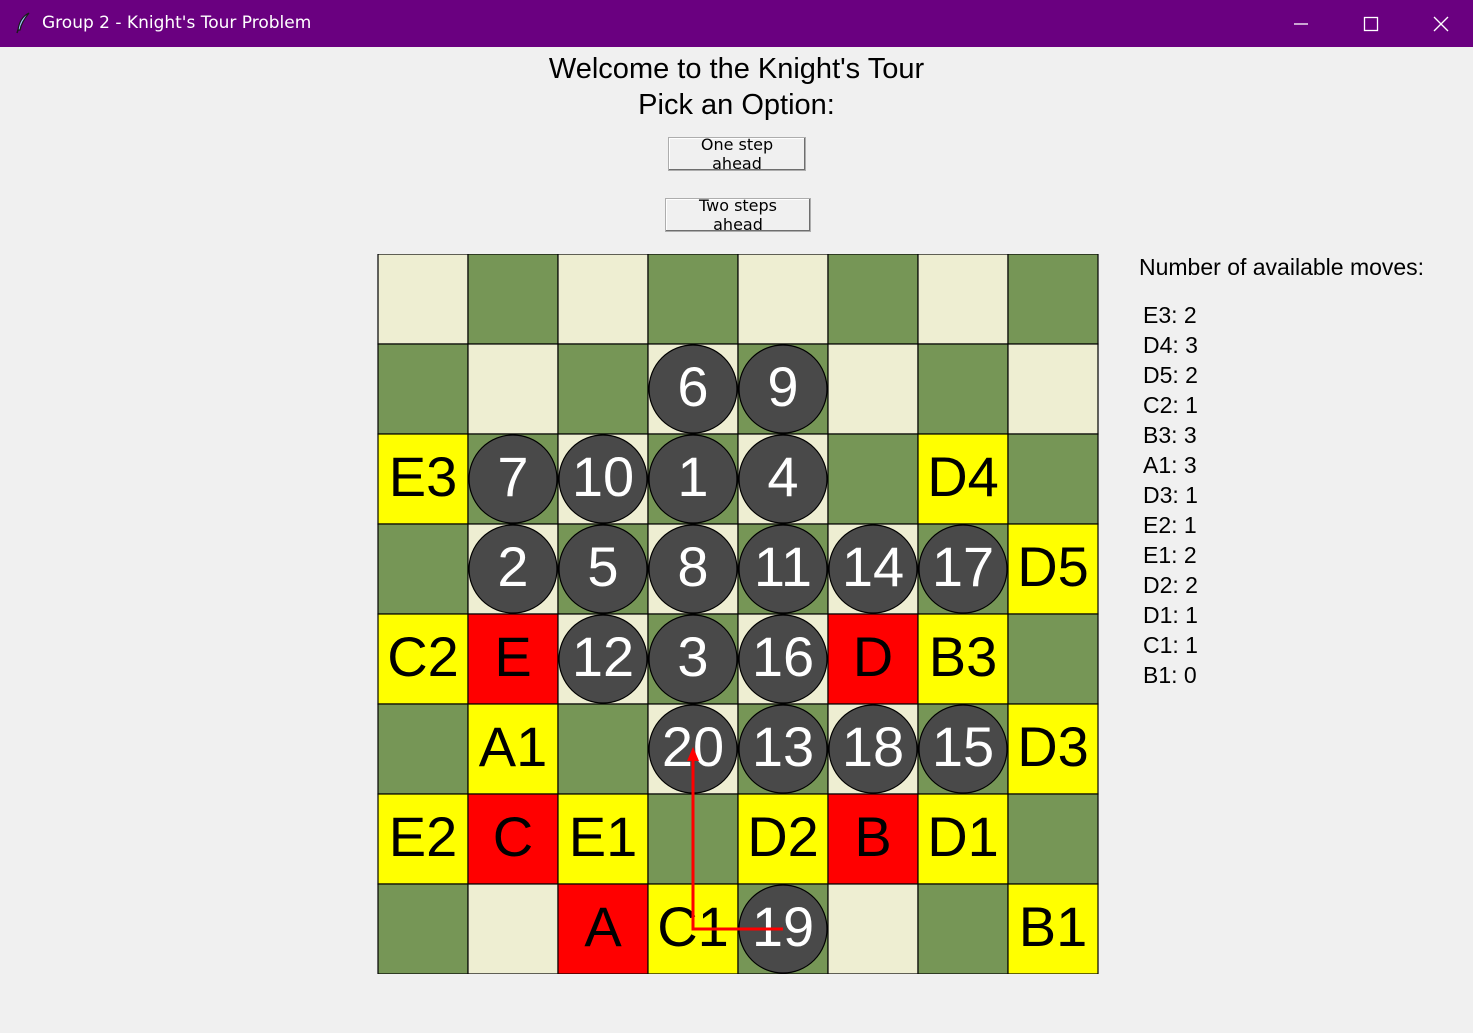 The image size is (1473, 1033). I want to click on window-title: Group 2 - Knight's Tour Problem, so click(177, 23).